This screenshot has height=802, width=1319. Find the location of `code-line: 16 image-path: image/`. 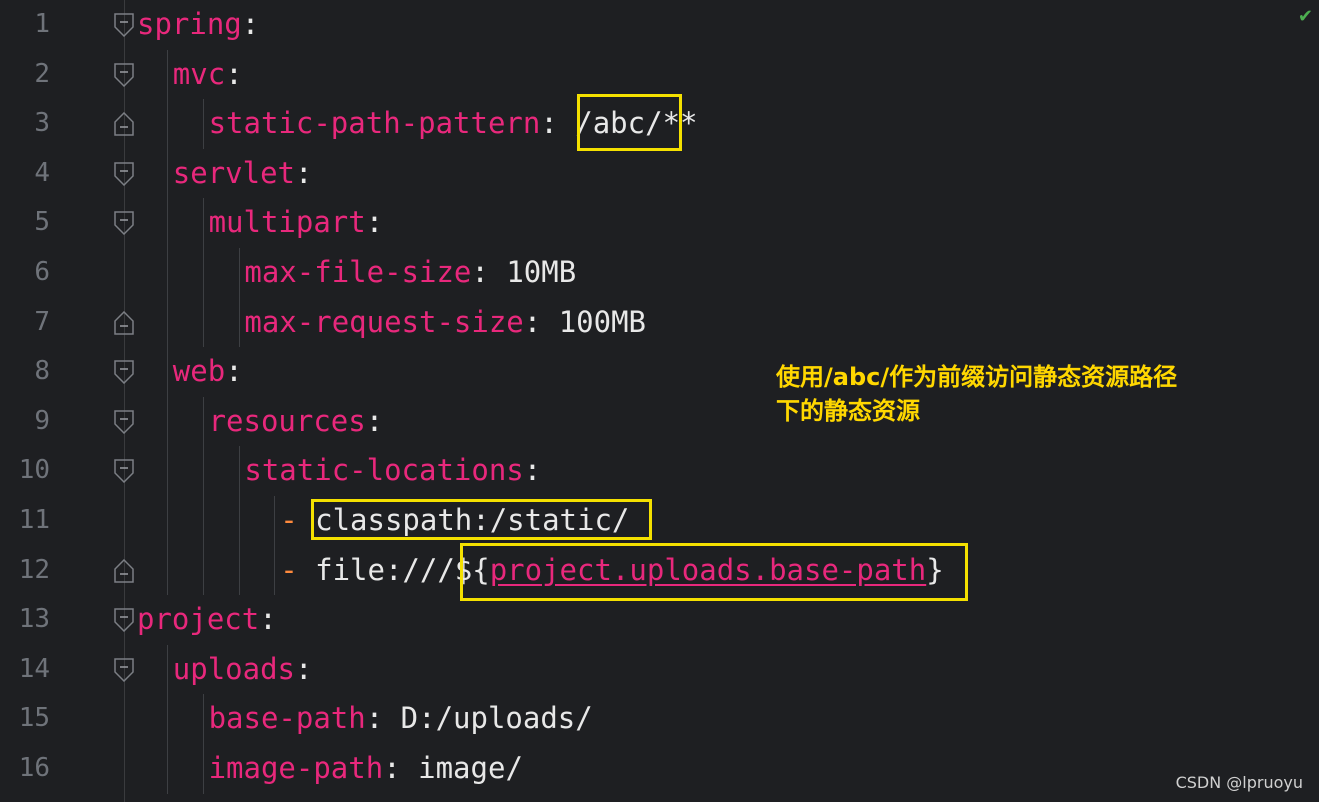

code-line: 16 image-path: image/ is located at coordinates (659, 769).